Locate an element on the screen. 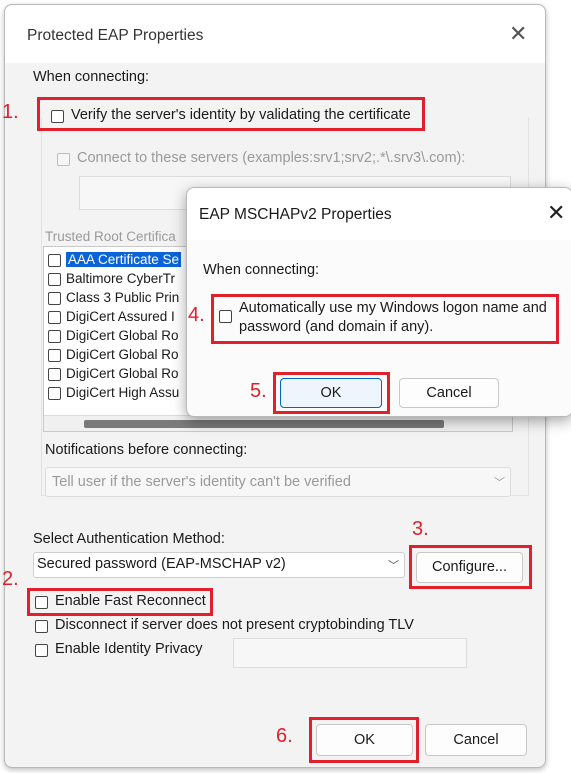 The height and width of the screenshot is (773, 571). annotation-number-5: 5. is located at coordinates (258, 391).